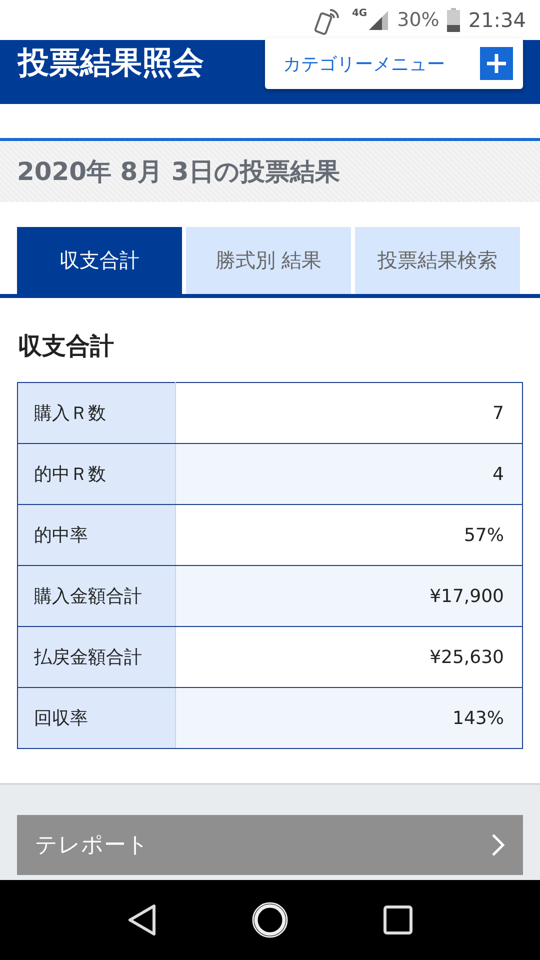 This screenshot has width=540, height=960. What do you see at coordinates (496, 63) in the screenshot?
I see `plus-icon` at bounding box center [496, 63].